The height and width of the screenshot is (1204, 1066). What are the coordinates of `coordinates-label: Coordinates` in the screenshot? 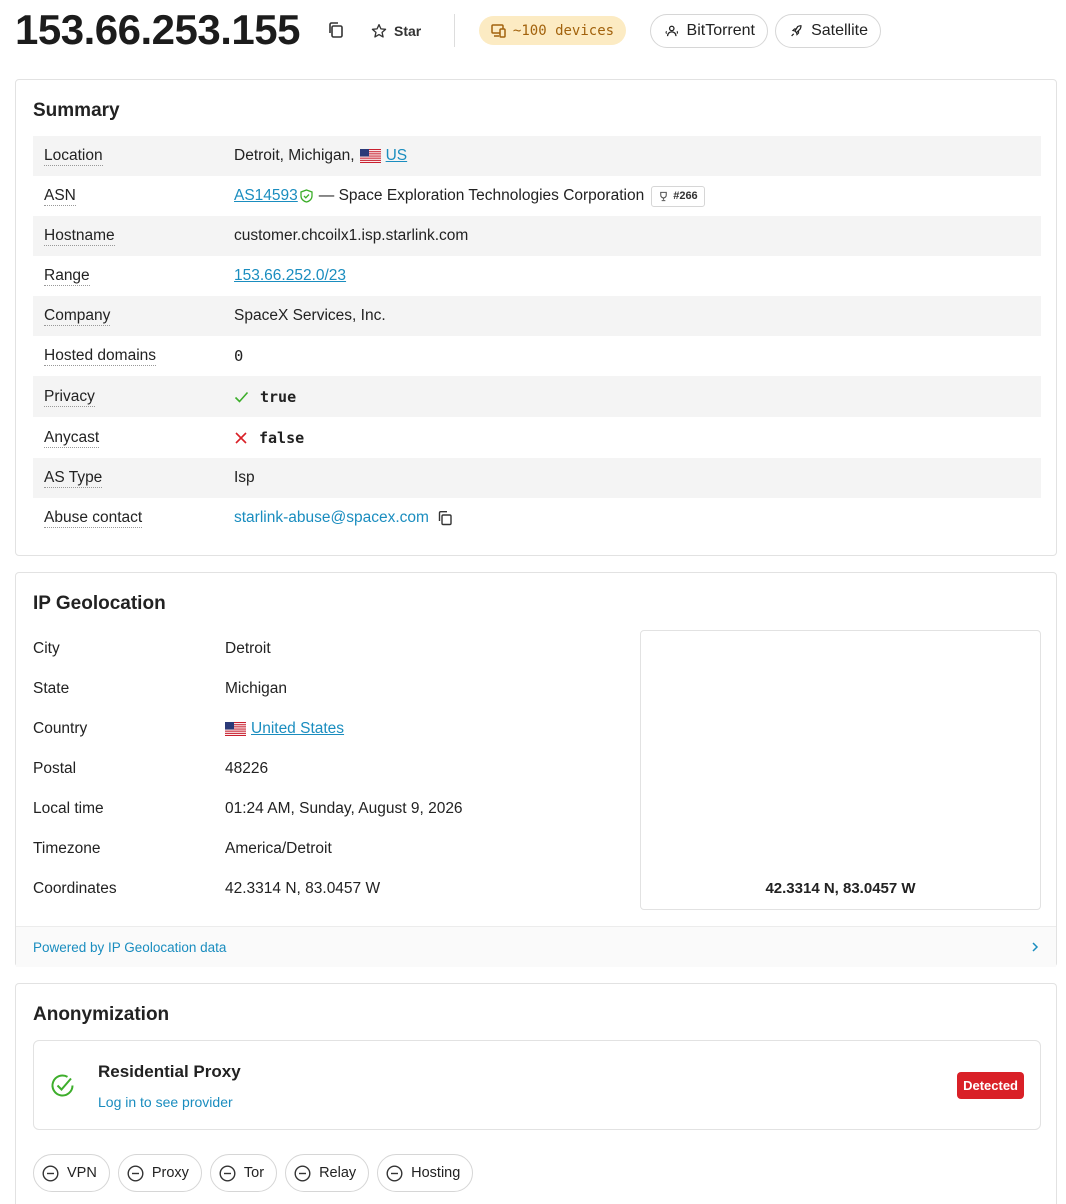 It's located at (75, 888).